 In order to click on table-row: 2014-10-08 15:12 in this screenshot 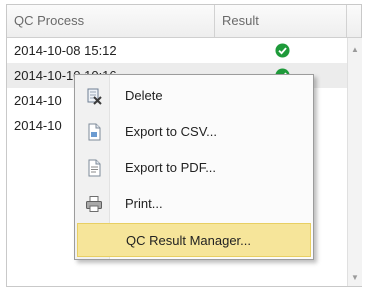, I will do `click(177, 50)`.